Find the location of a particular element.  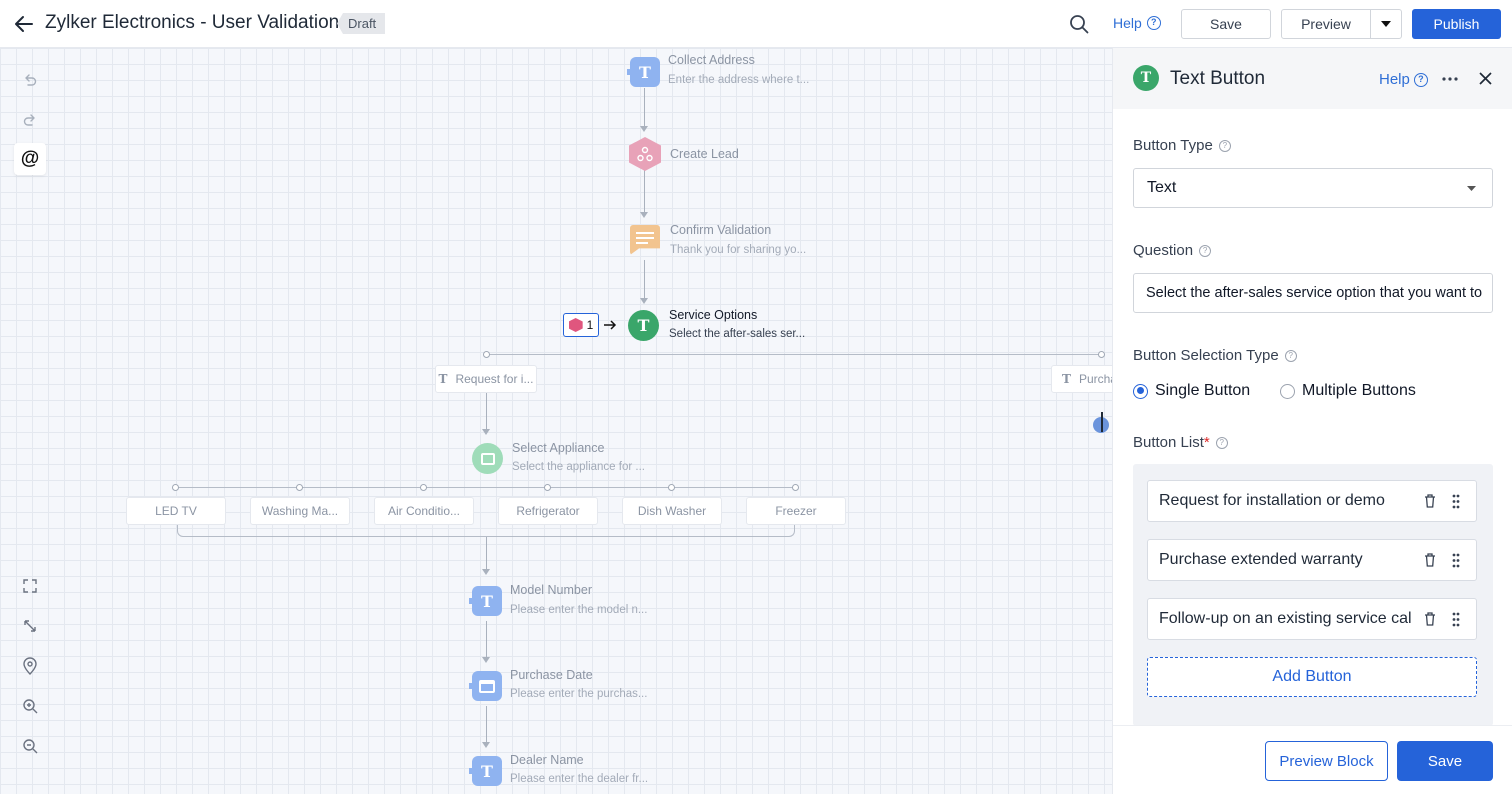

more-options-icon is located at coordinates (1450, 79).